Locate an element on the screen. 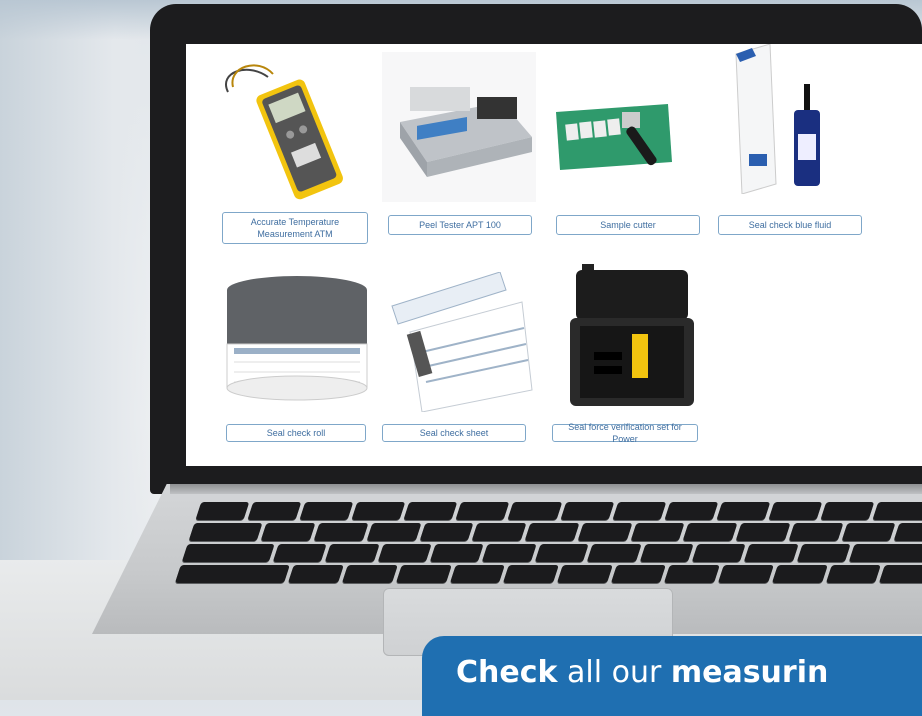 The height and width of the screenshot is (716, 922). product-tile-blue-fluid: Seal check blue fluid is located at coordinates (789, 143).